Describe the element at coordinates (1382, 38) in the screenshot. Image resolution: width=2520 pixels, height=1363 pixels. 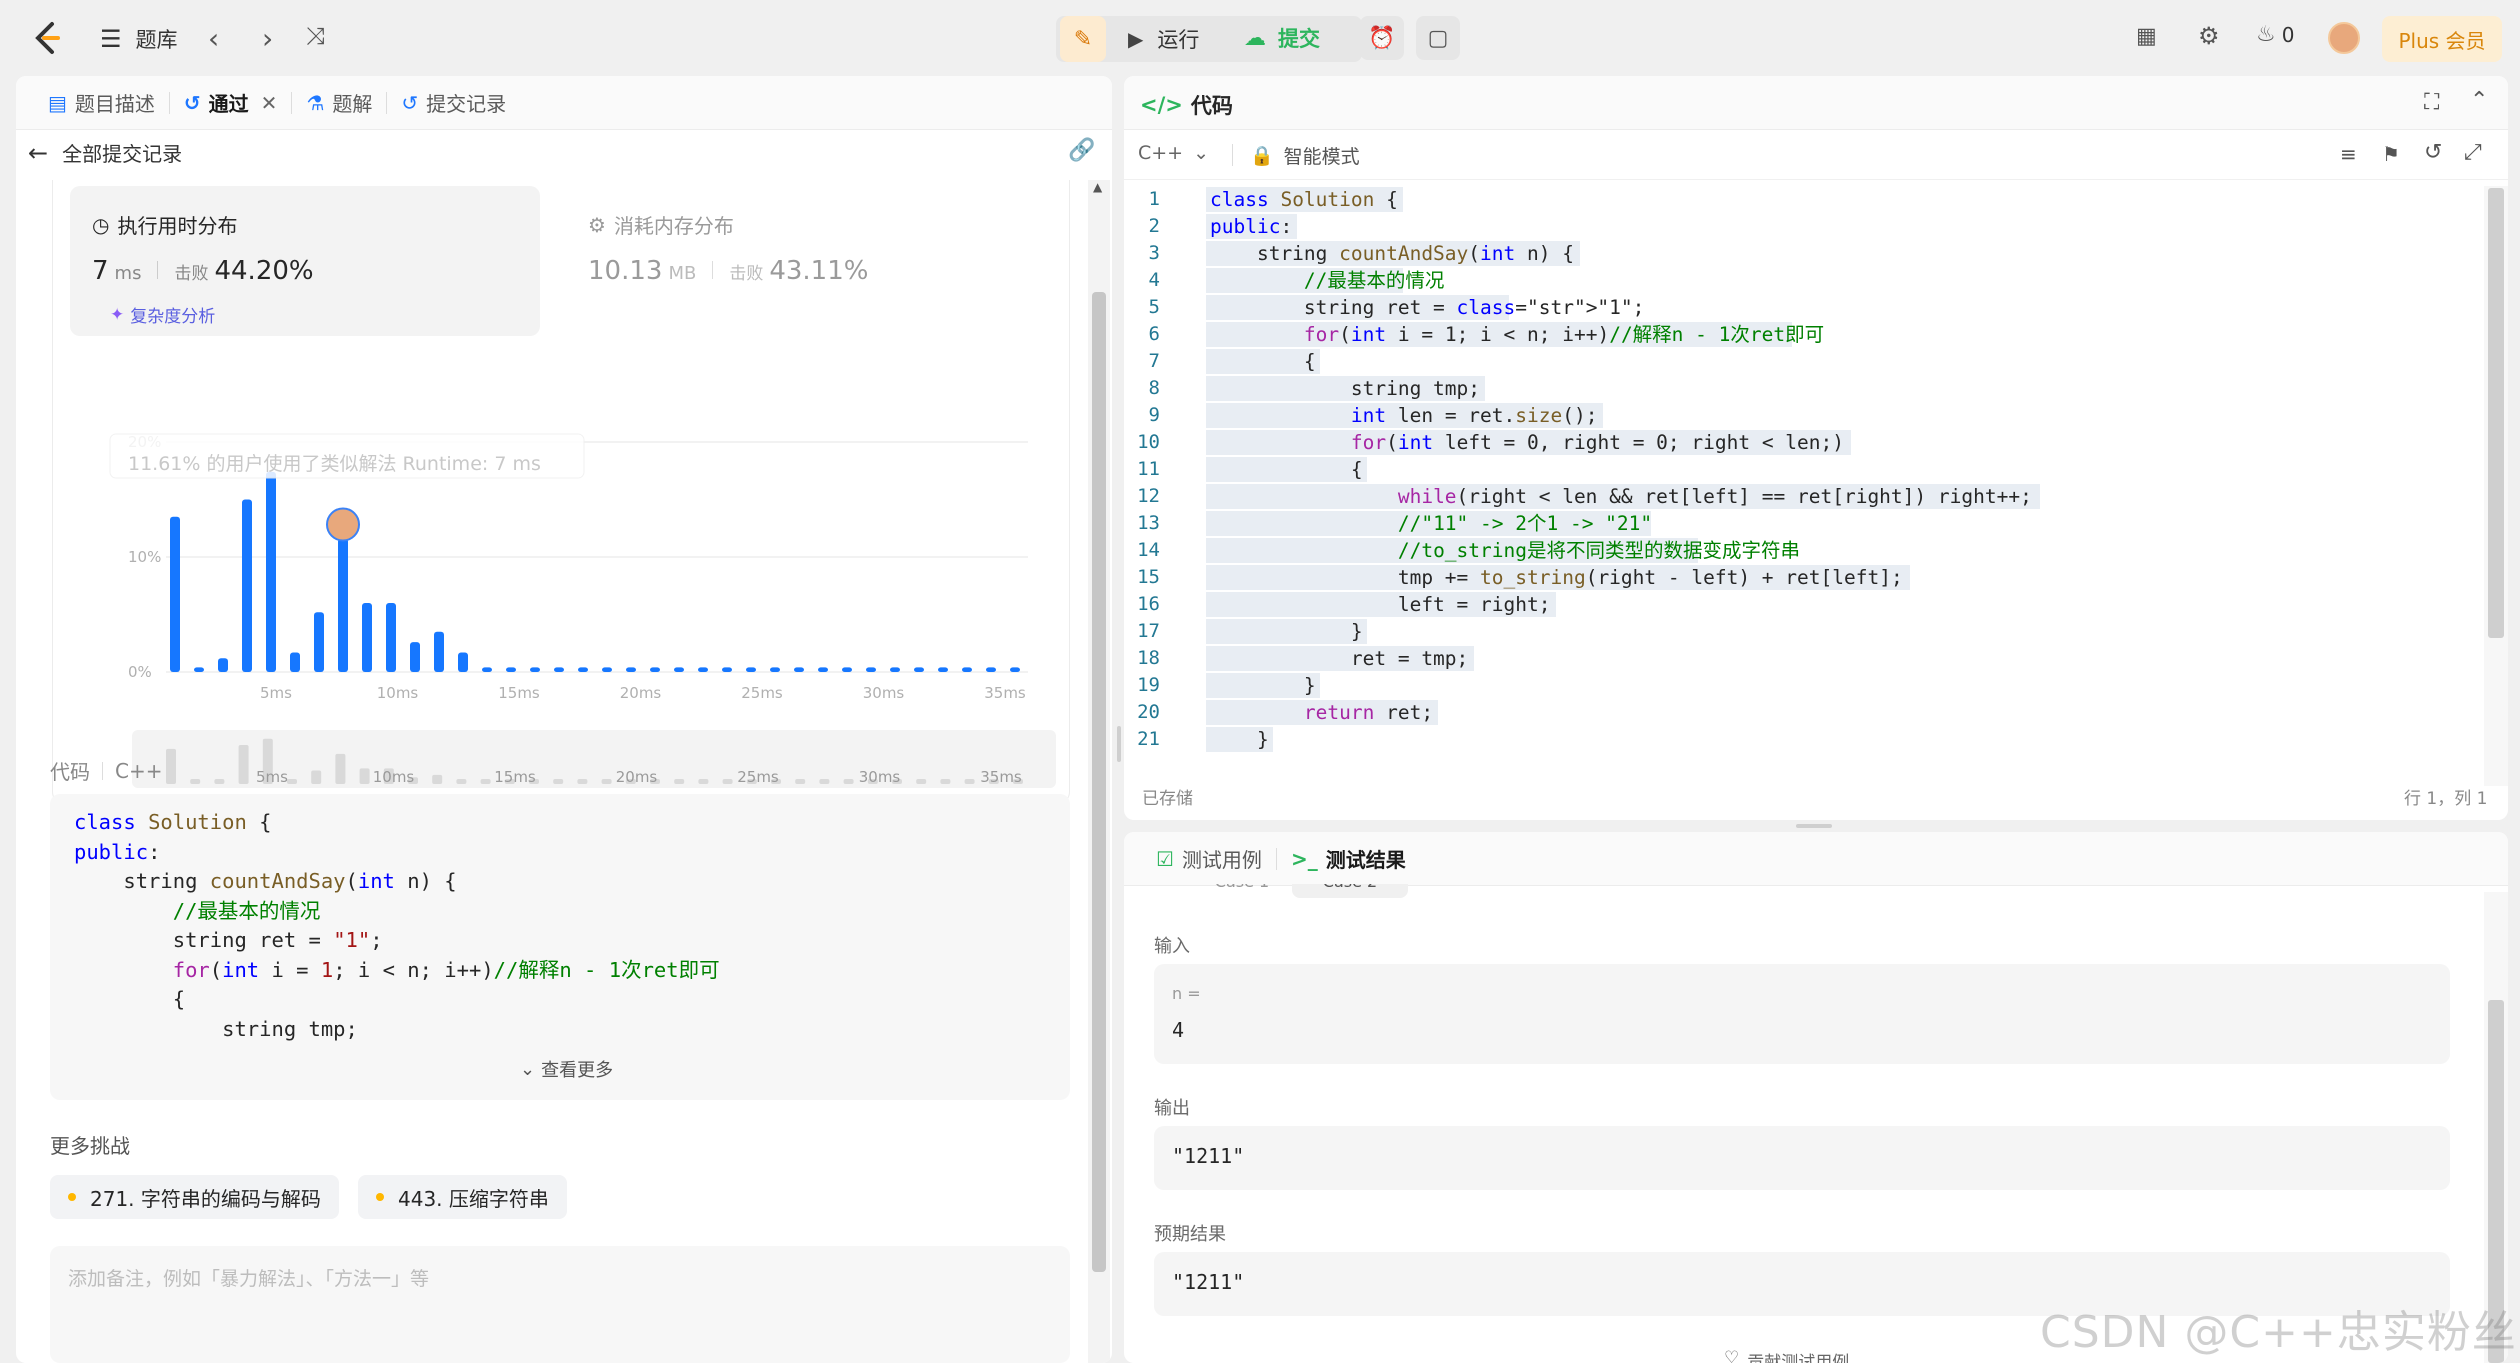
I see `alarm-icon: ⏰` at that location.